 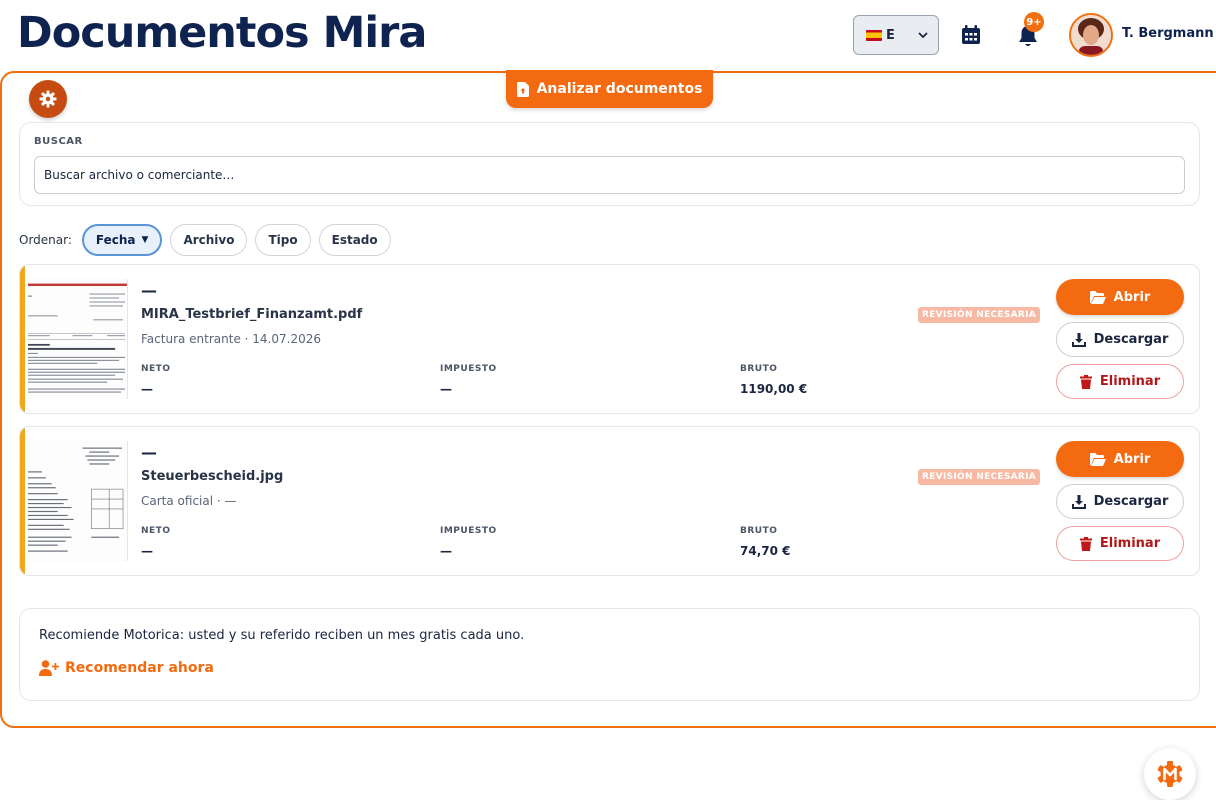 I want to click on gear-icon, so click(x=48, y=99).